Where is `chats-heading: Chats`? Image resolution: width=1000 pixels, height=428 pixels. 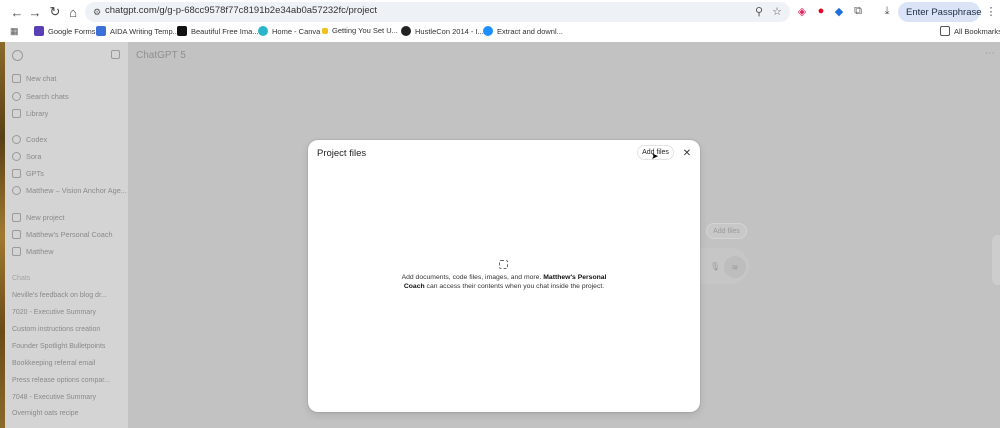
chats-heading: Chats is located at coordinates (21, 278).